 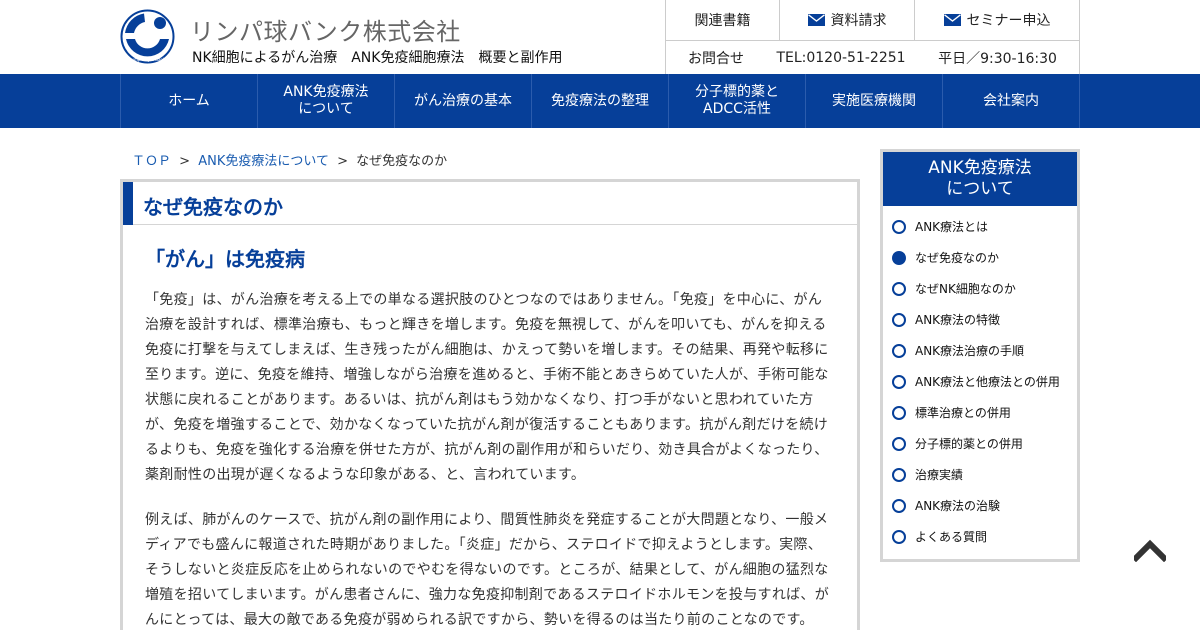 I want to click on sidebar-item-molecular-targeted: 分子標的薬との併用, so click(x=980, y=443).